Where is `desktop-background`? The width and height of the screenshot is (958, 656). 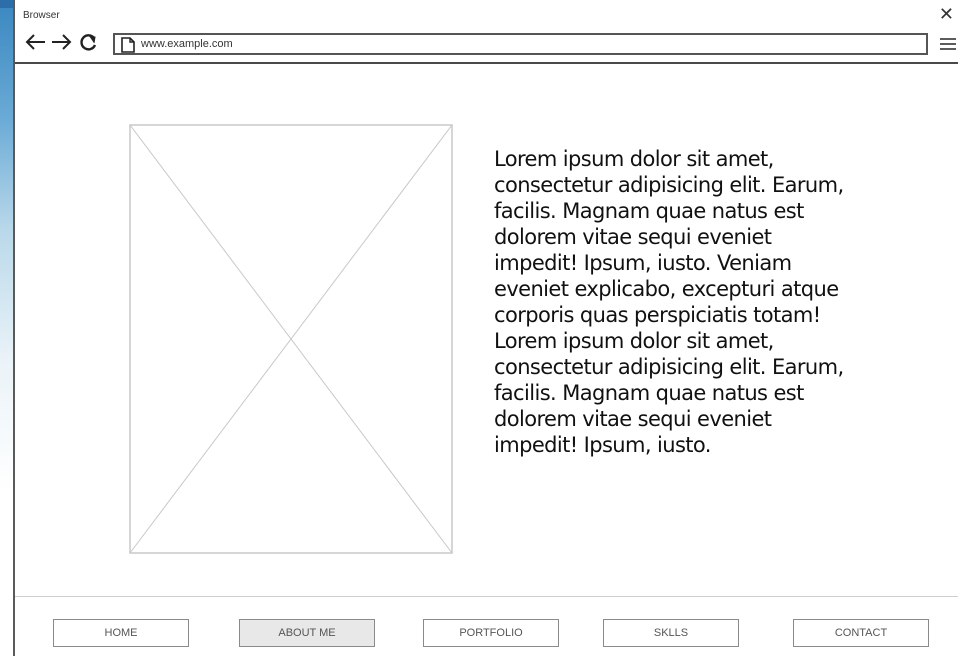 desktop-background is located at coordinates (7, 328).